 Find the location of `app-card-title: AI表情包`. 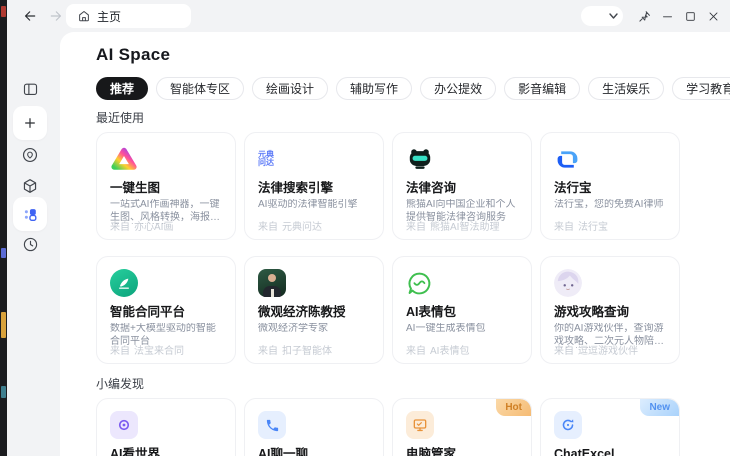

app-card-title: AI表情包 is located at coordinates (431, 312).